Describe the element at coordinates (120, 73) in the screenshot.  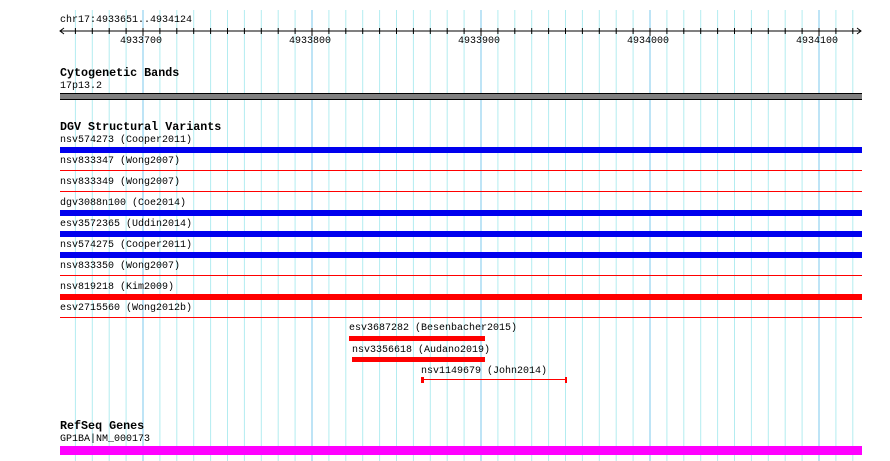
I see `cytoband-track-title: Cytogenetic Bands` at that location.